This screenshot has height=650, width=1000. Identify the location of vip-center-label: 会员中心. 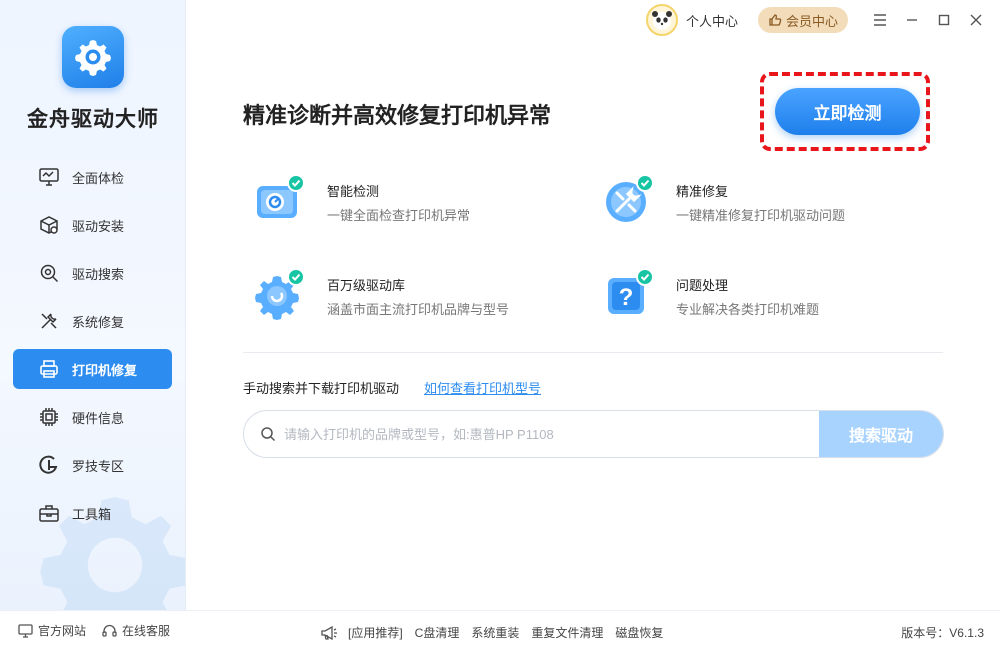
(811, 21).